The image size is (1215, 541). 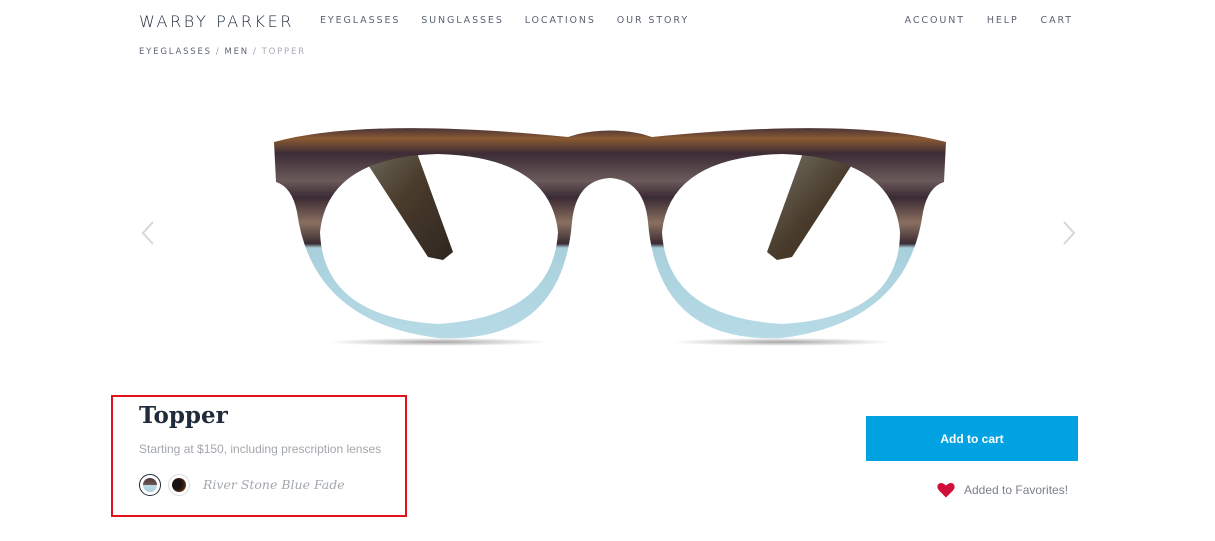 I want to click on nav-help: HELP, so click(x=1003, y=20).